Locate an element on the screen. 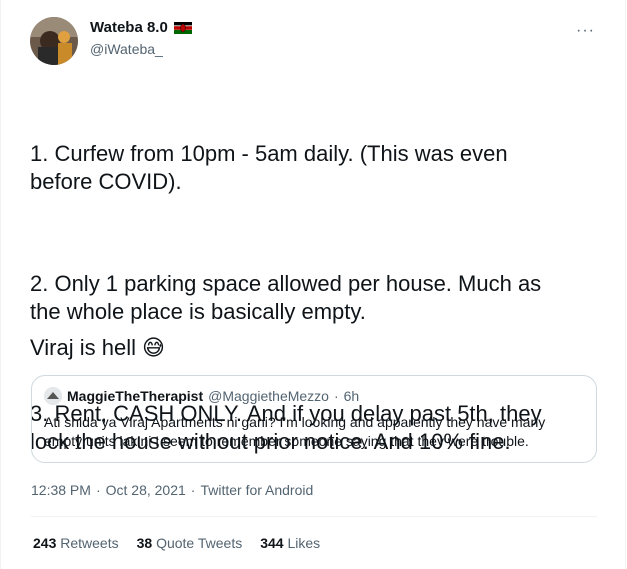 The height and width of the screenshot is (569, 627). avatar is located at coordinates (54, 41).